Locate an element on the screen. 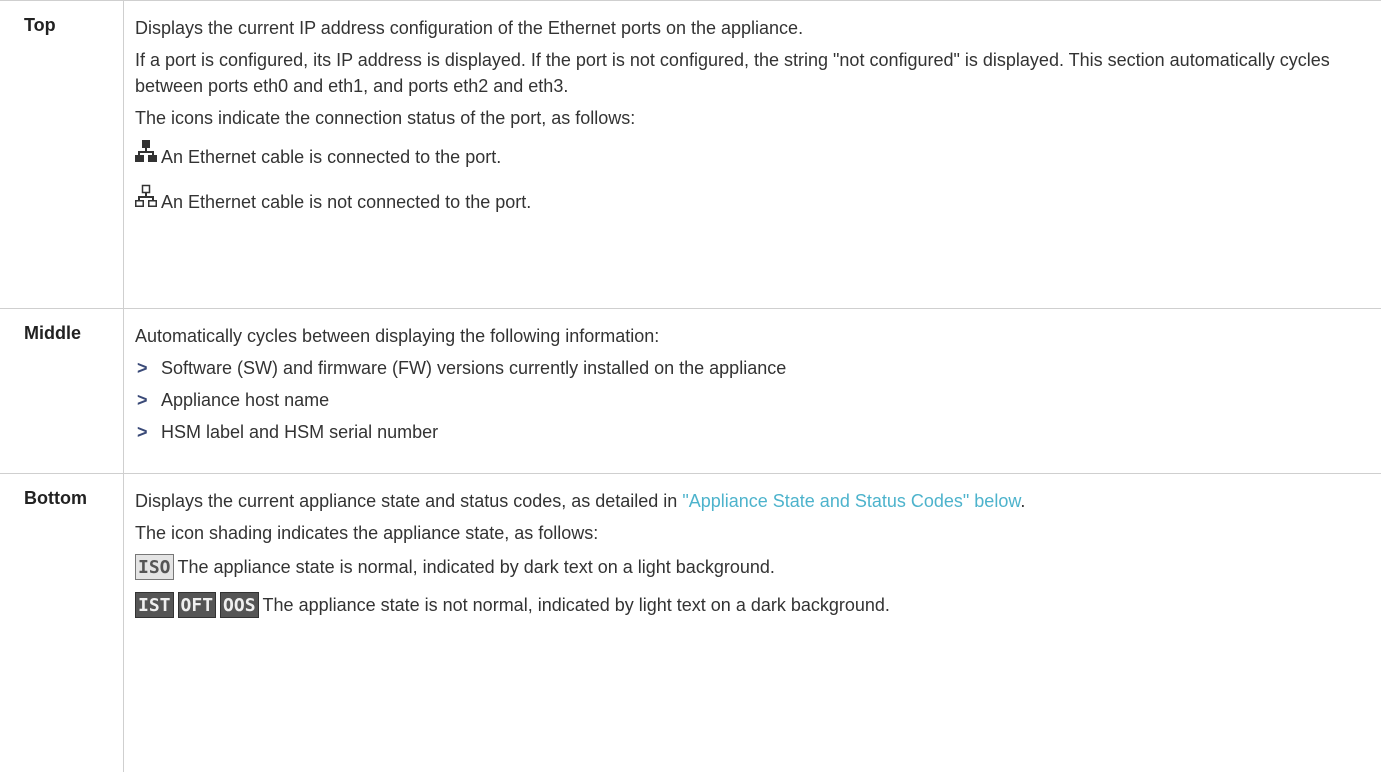 Image resolution: width=1381 pixels, height=772 pixels. ist-status-icon: IST is located at coordinates (154, 605).